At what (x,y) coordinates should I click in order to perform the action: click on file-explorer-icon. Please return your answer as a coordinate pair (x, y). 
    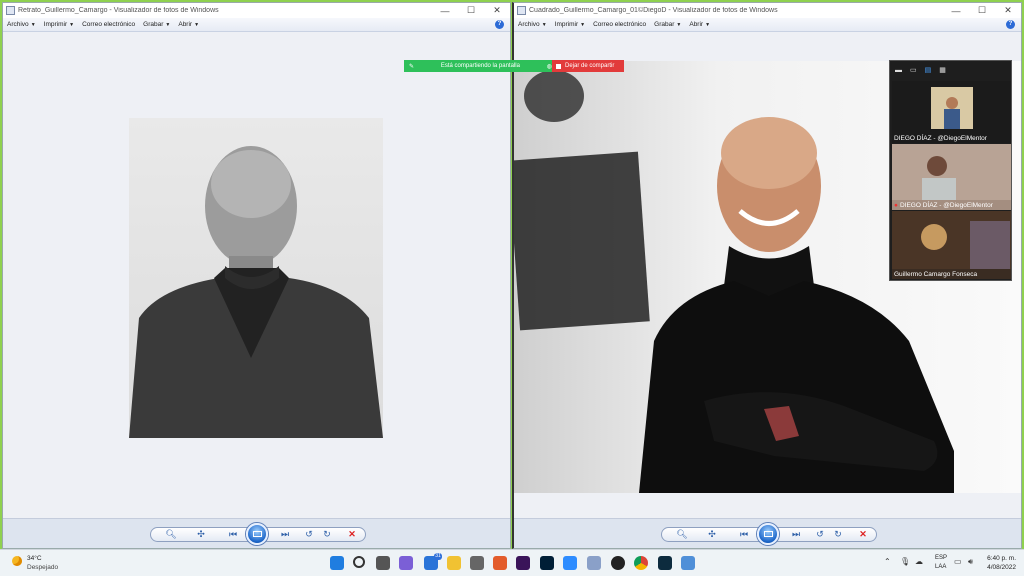
    Looking at the image, I should click on (454, 563).